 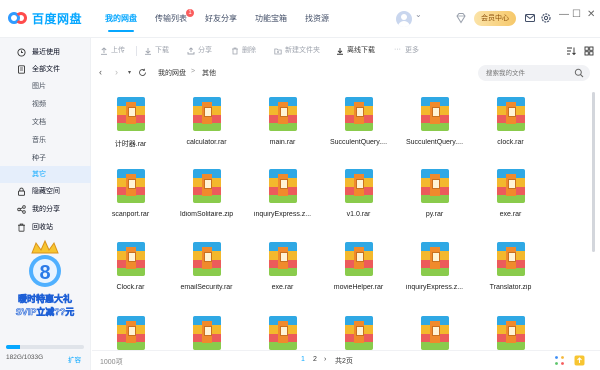 What do you see at coordinates (45, 86) in the screenshot?
I see `sidebar-item-images: 图片` at bounding box center [45, 86].